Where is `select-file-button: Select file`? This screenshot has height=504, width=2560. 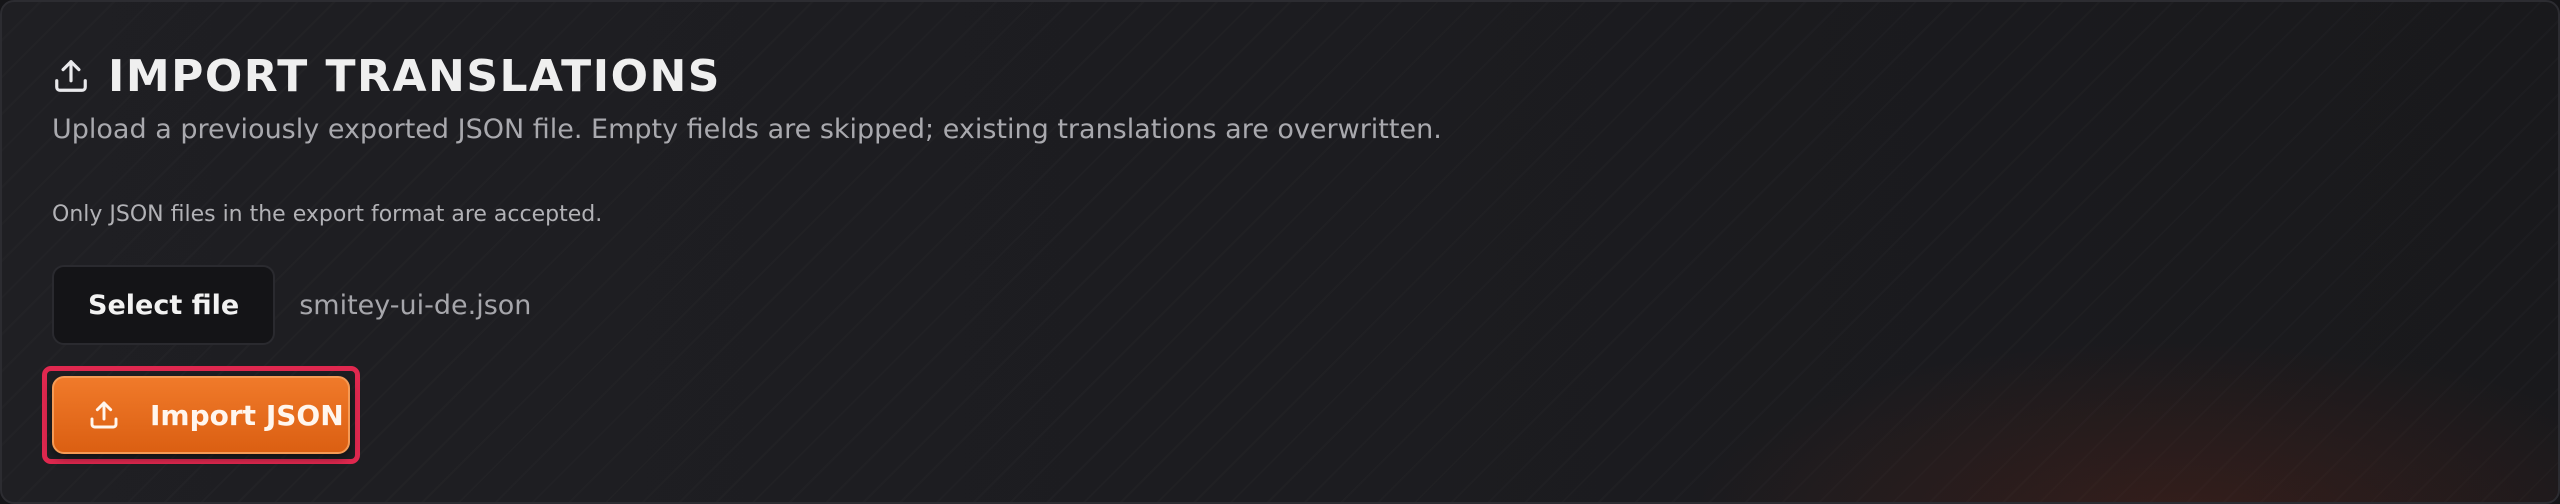
select-file-button: Select file is located at coordinates (164, 305).